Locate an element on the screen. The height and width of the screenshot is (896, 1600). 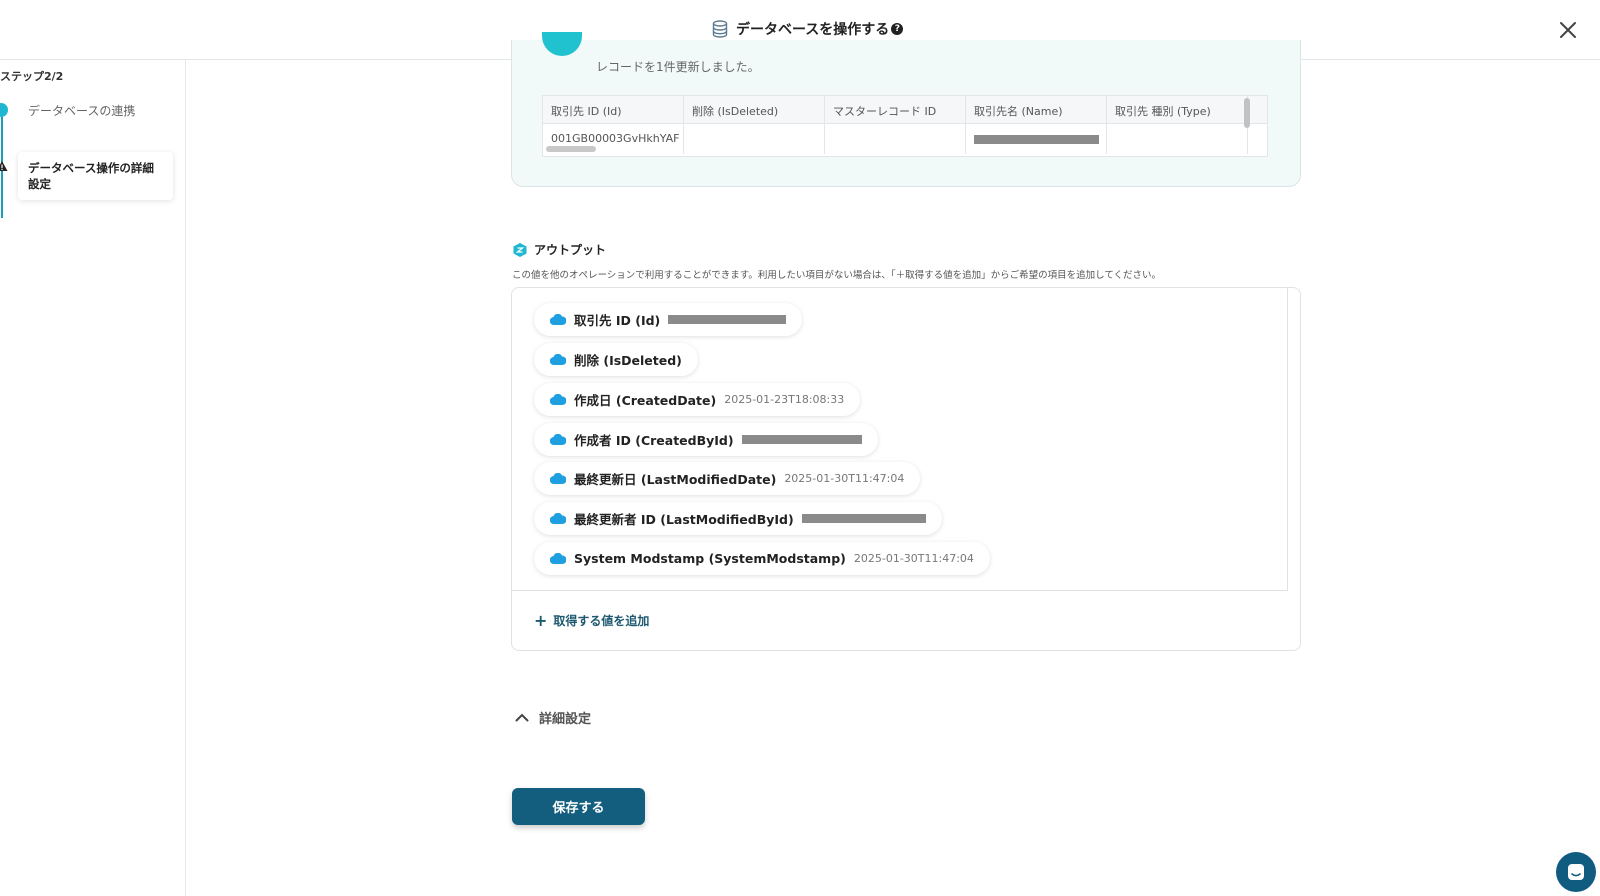
output-title: アウトプット is located at coordinates (570, 250).